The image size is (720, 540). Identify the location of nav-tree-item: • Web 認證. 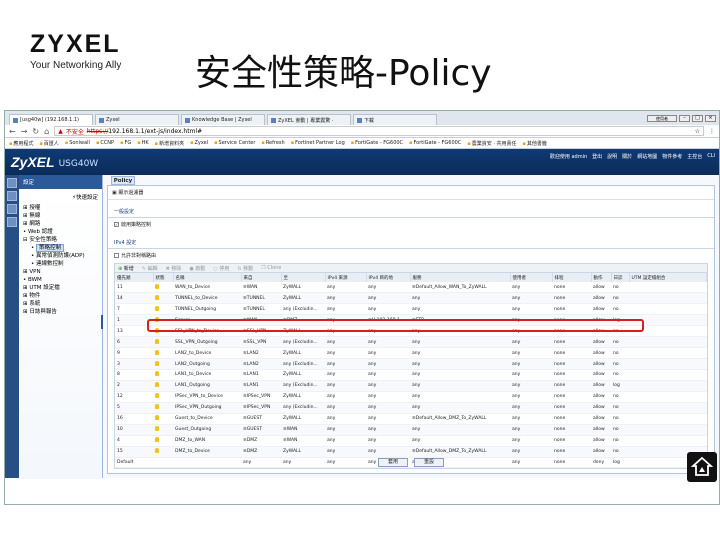
(60, 232).